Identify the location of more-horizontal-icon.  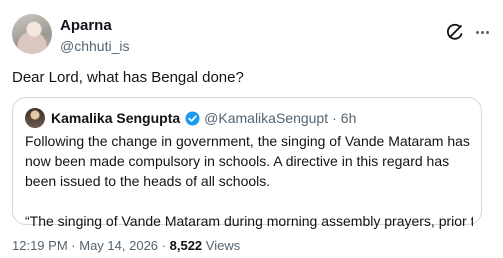
(482, 32).